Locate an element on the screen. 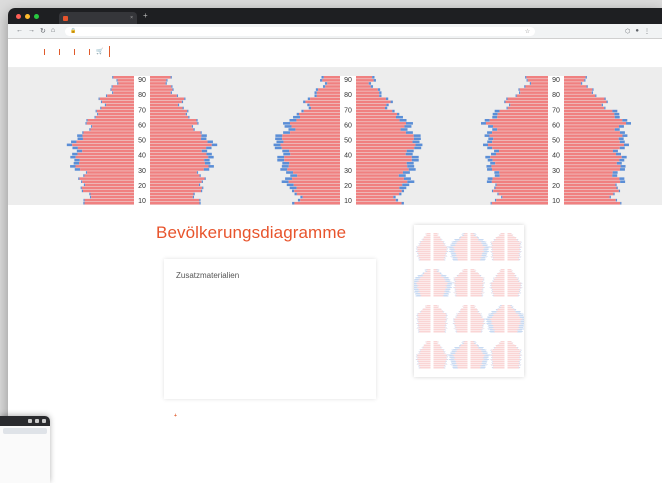 The height and width of the screenshot is (483, 662). reload-icon: ↻ is located at coordinates (43, 31).